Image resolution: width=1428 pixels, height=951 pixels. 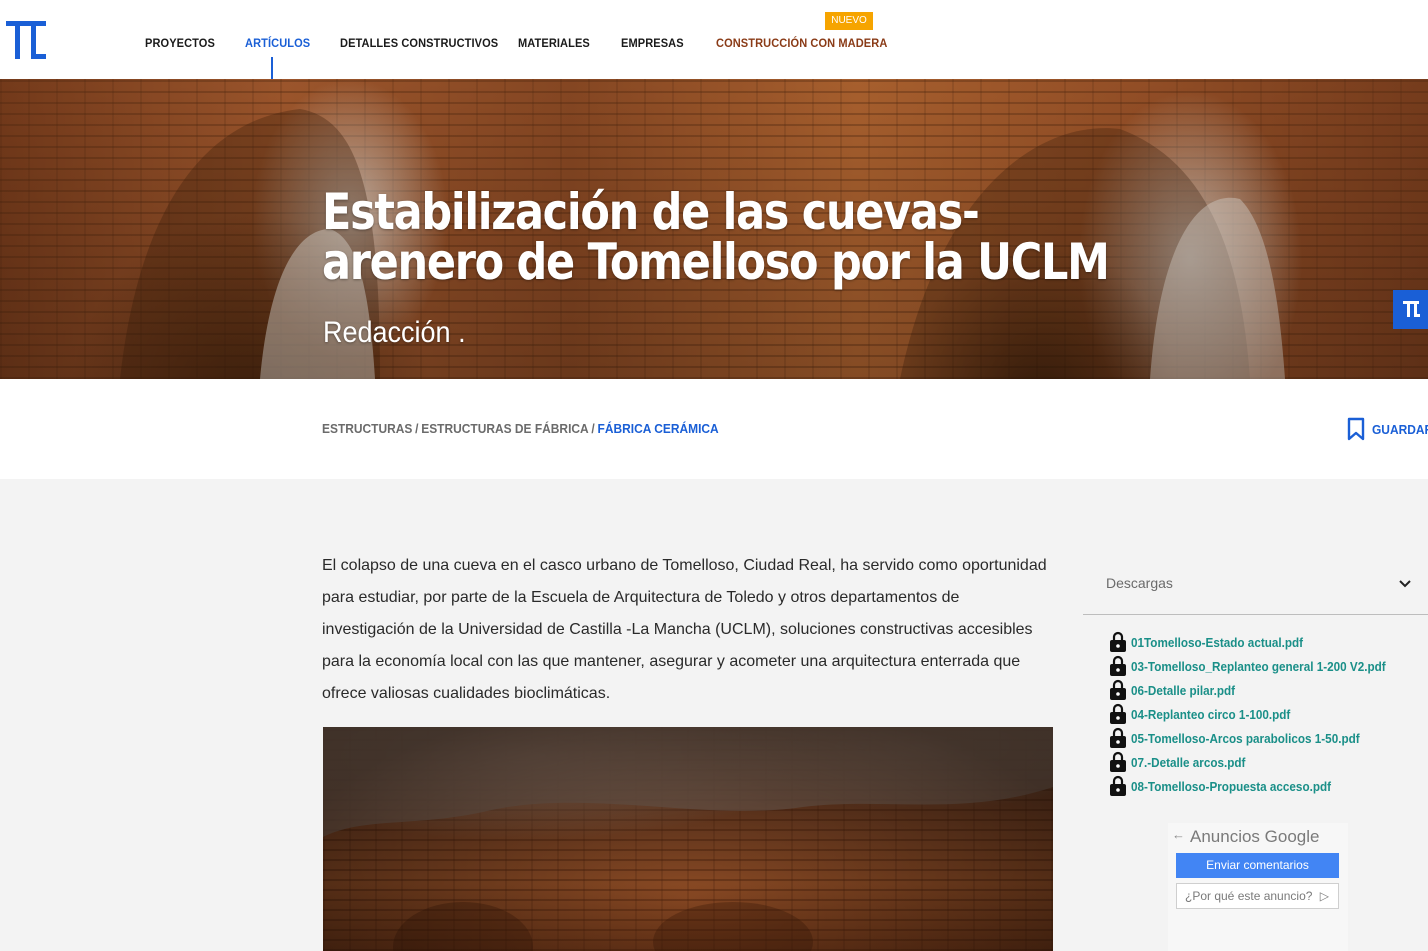 What do you see at coordinates (180, 43) in the screenshot?
I see `nav-item-proyectos: PROYECTOS` at bounding box center [180, 43].